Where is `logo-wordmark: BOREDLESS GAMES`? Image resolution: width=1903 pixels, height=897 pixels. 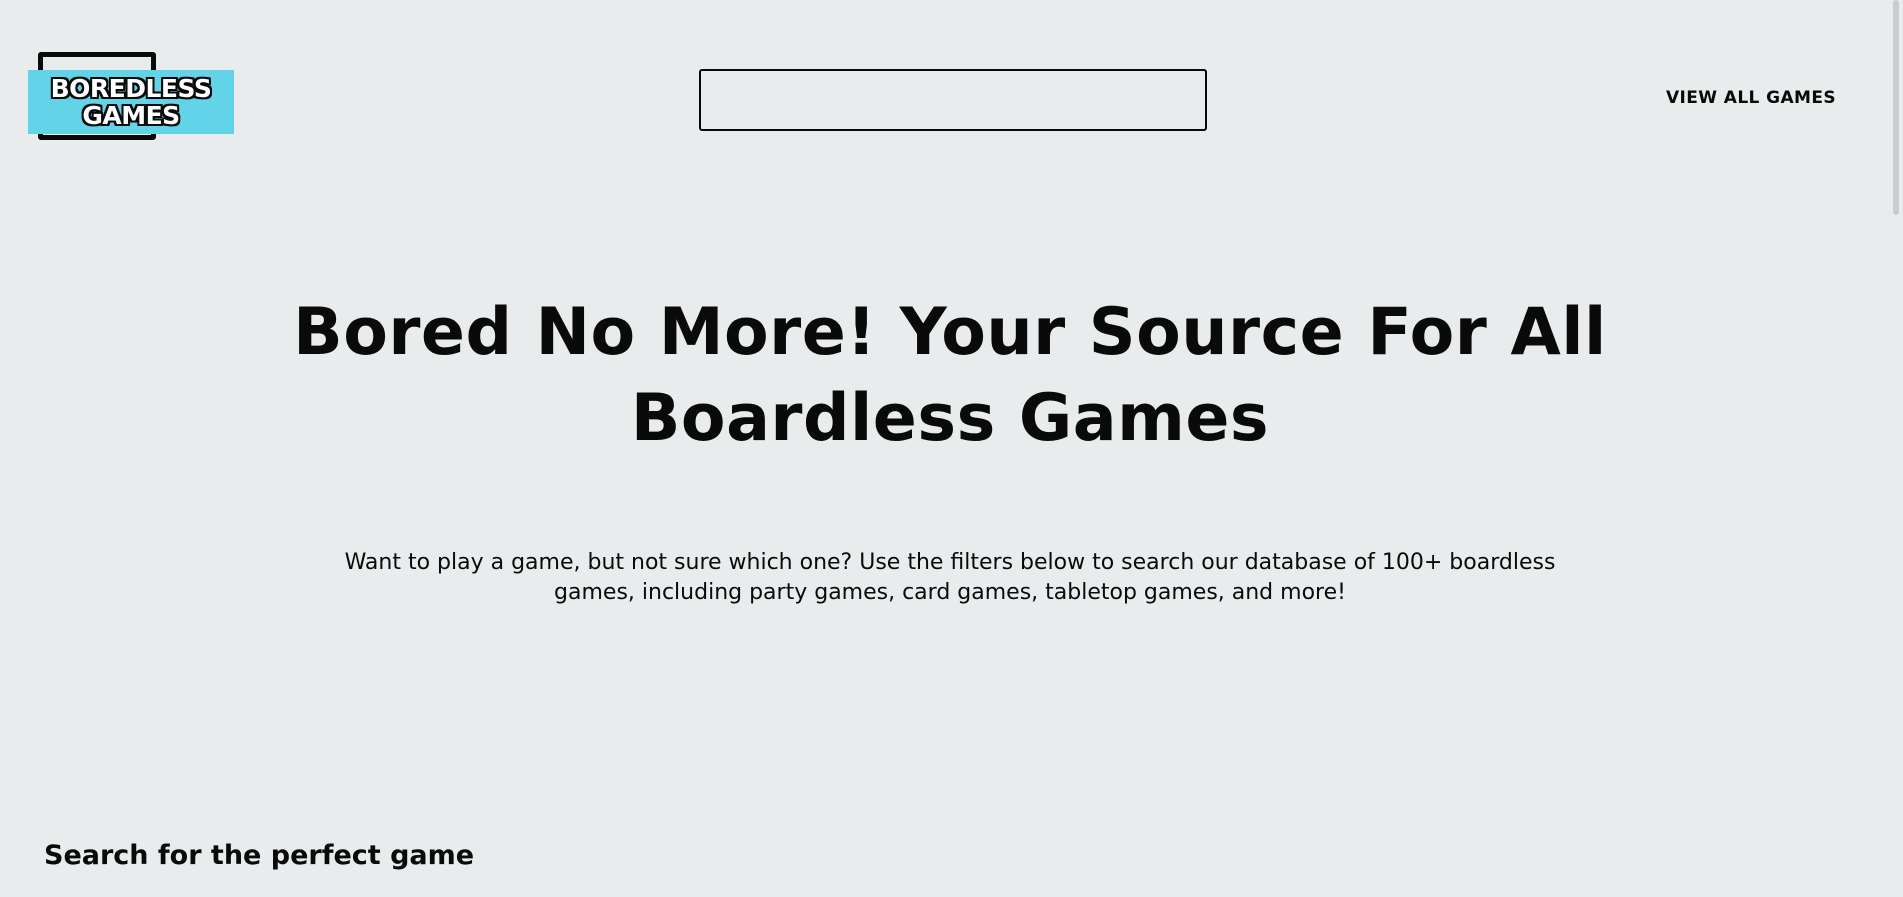 logo-wordmark: BOREDLESS GAMES is located at coordinates (131, 102).